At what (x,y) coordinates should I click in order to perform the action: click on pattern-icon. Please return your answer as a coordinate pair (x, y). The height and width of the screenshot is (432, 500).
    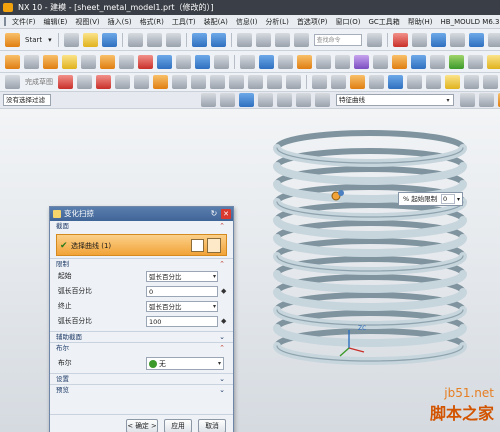
    Looking at the image, I should click on (247, 61).